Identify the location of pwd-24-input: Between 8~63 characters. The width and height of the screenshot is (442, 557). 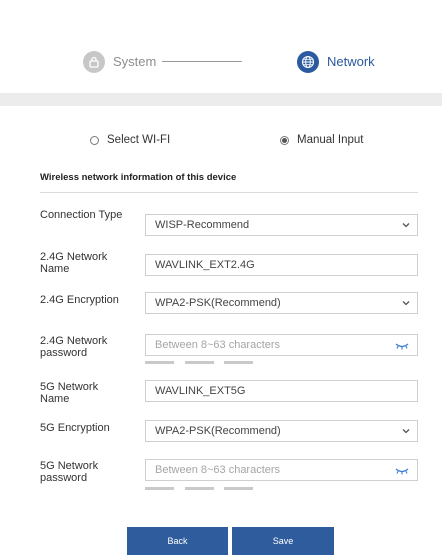
(281, 345).